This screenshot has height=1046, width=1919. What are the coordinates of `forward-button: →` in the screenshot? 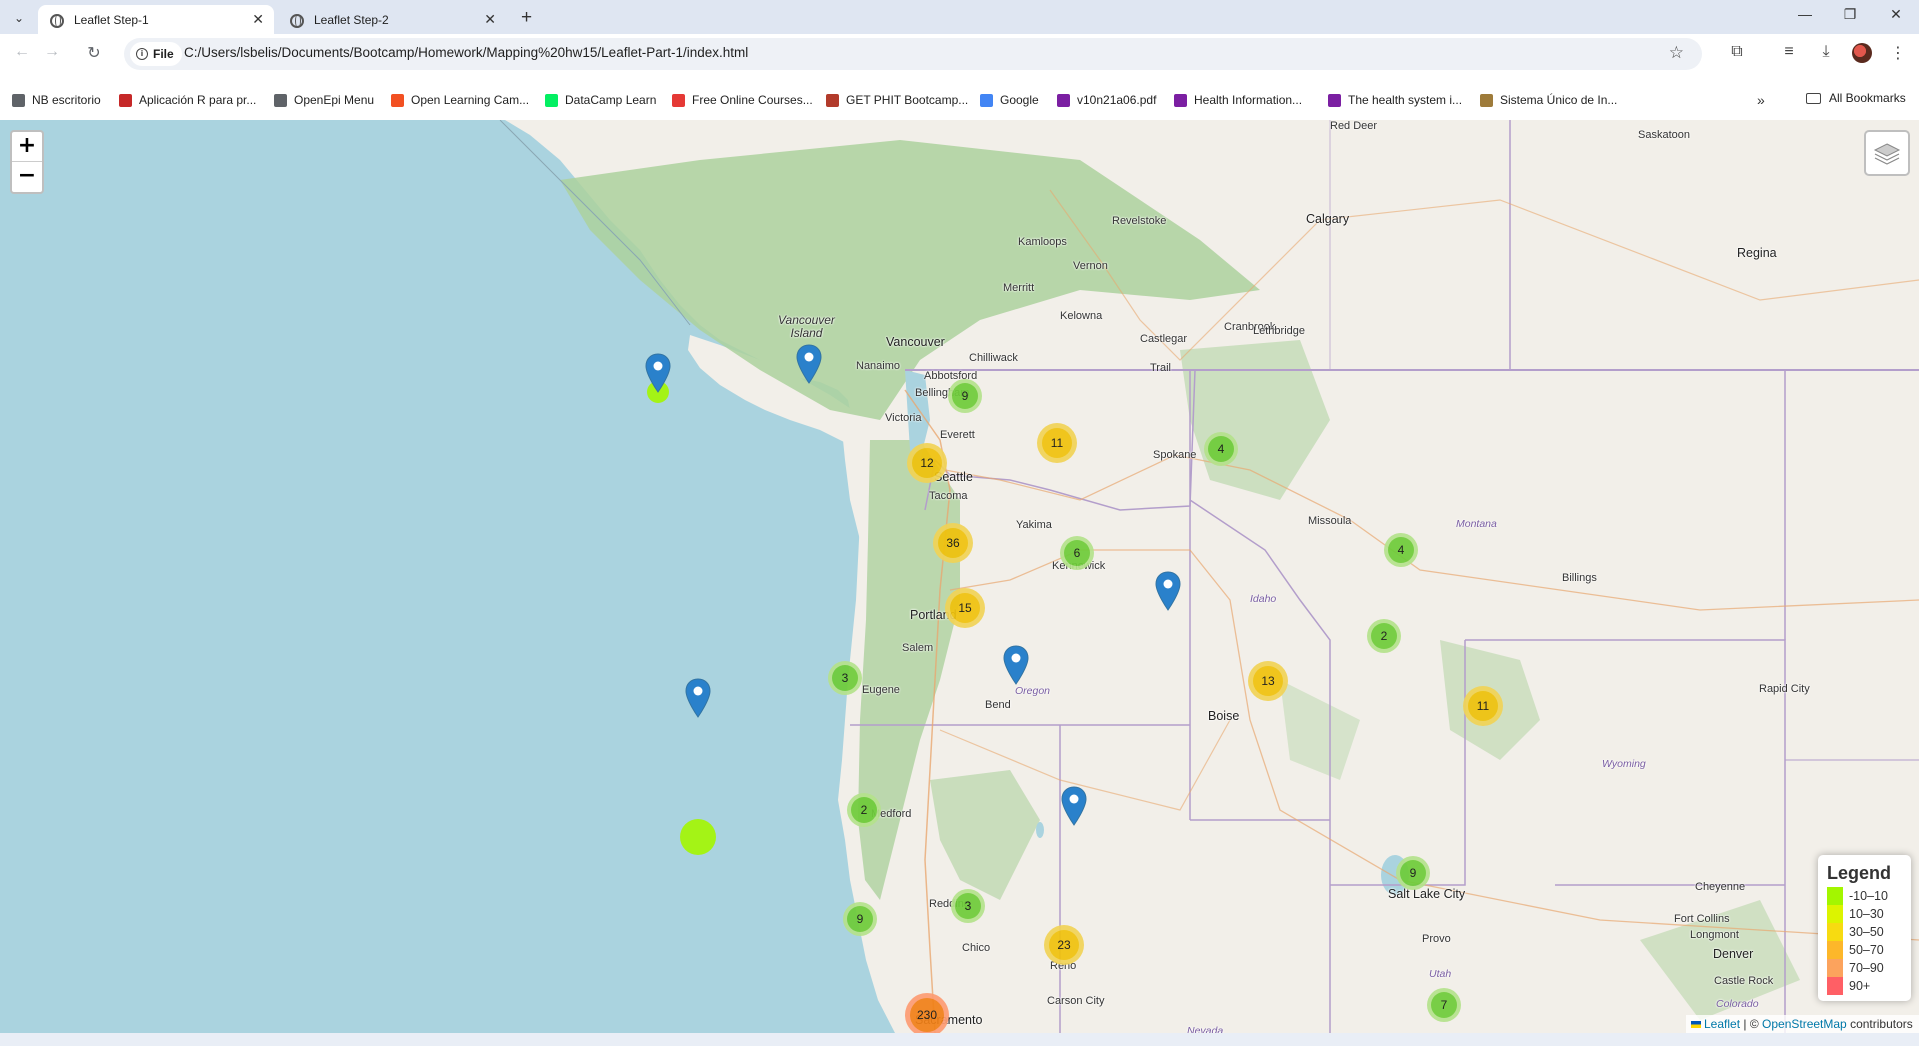 It's located at (52, 52).